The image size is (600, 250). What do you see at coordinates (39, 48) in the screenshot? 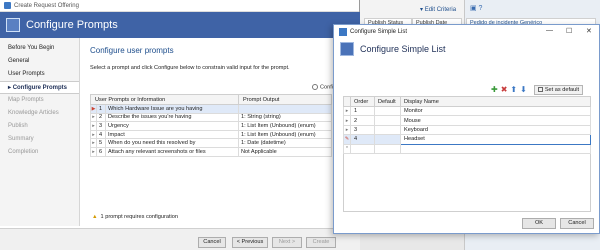
I see `nav-item-before-you-begin: Before You Begin` at bounding box center [39, 48].